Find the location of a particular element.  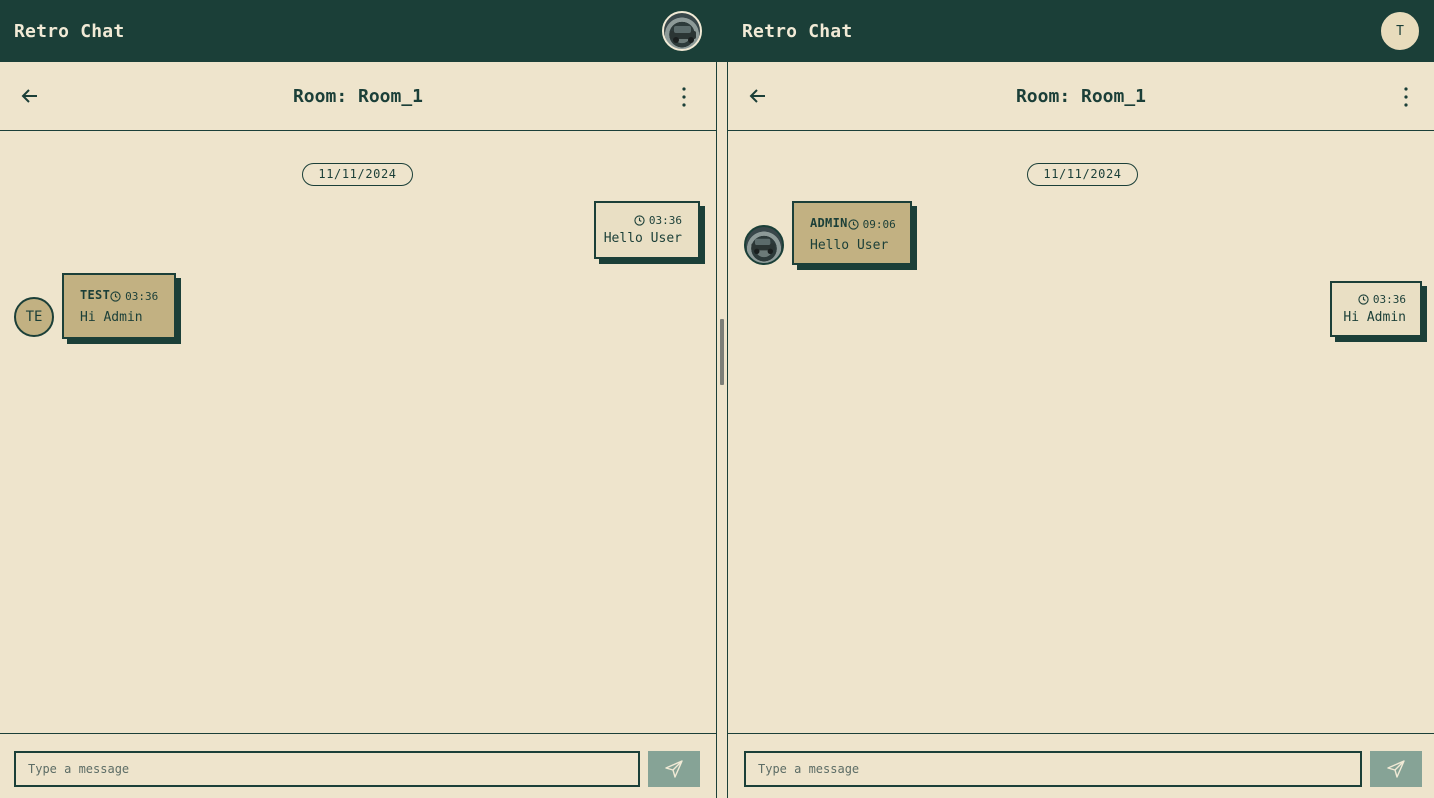

profile-avatar-initial: T is located at coordinates (1400, 31).